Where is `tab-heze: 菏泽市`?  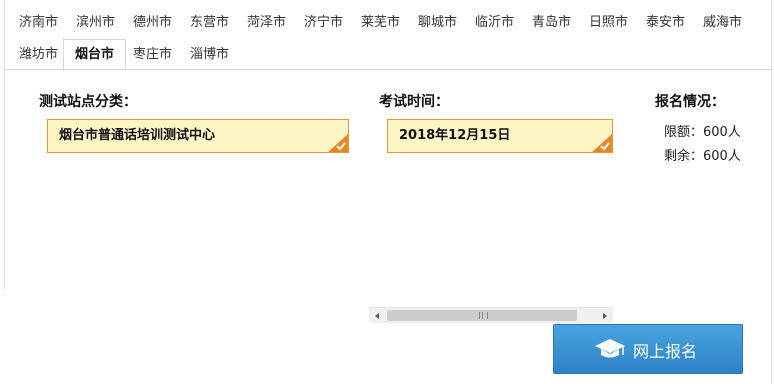 tab-heze: 菏泽市 is located at coordinates (266, 23).